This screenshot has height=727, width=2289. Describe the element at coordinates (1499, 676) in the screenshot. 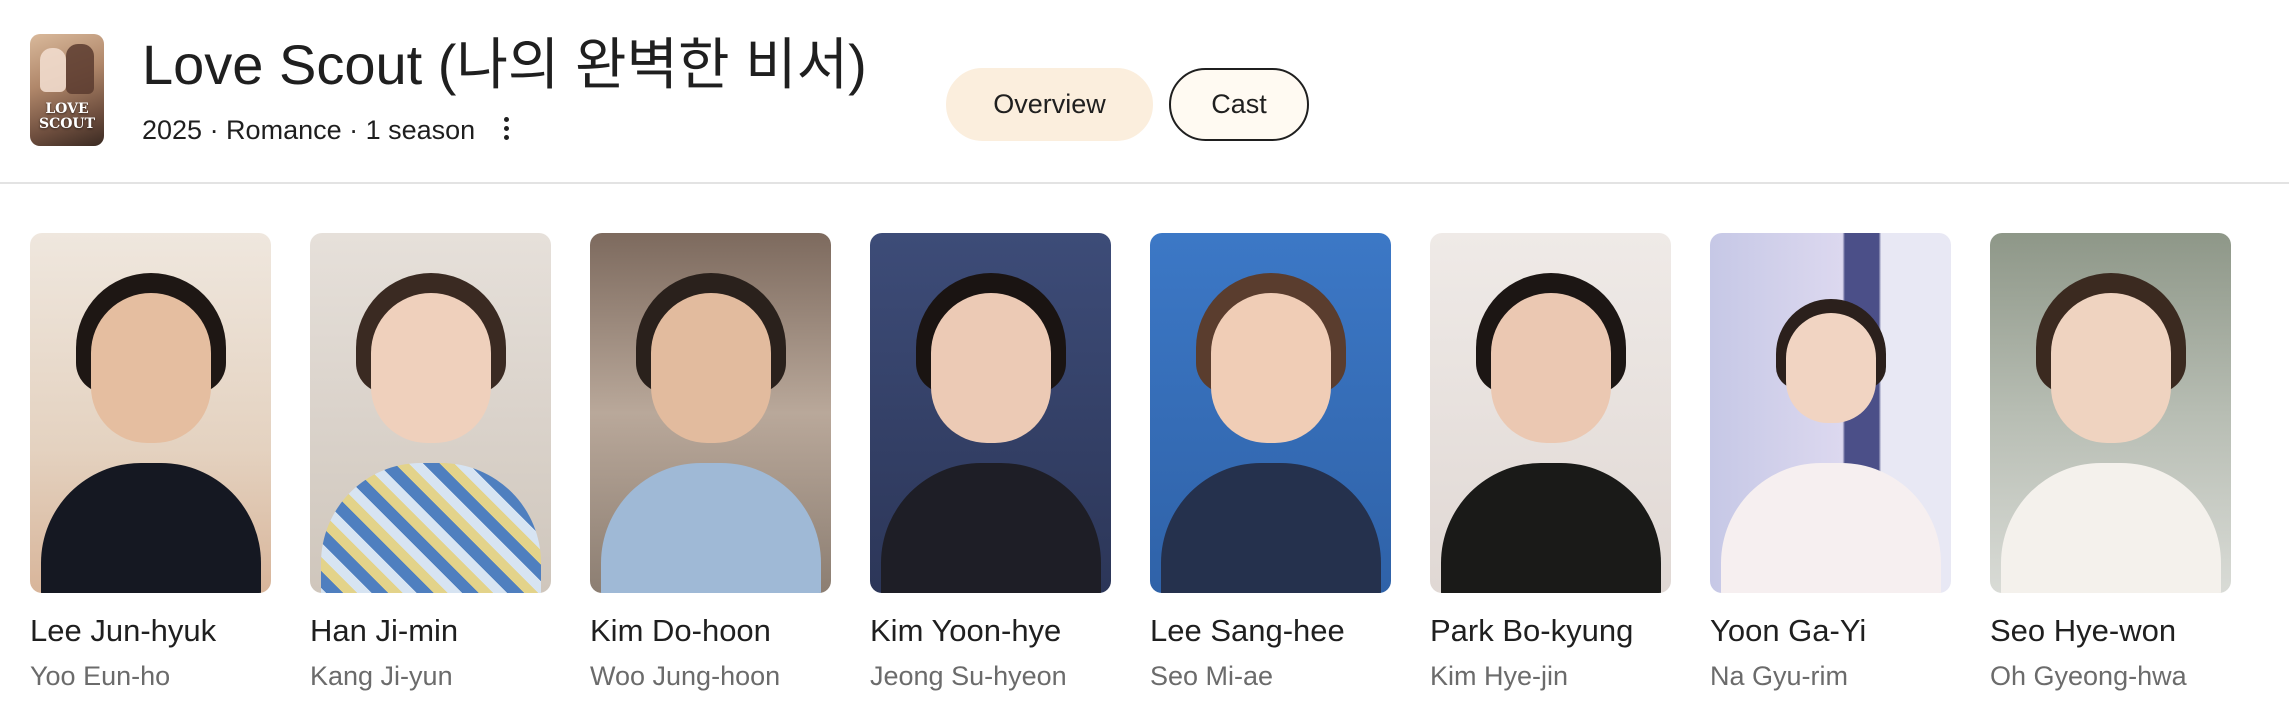

I see `cast-role: Kim Hye-jin` at that location.